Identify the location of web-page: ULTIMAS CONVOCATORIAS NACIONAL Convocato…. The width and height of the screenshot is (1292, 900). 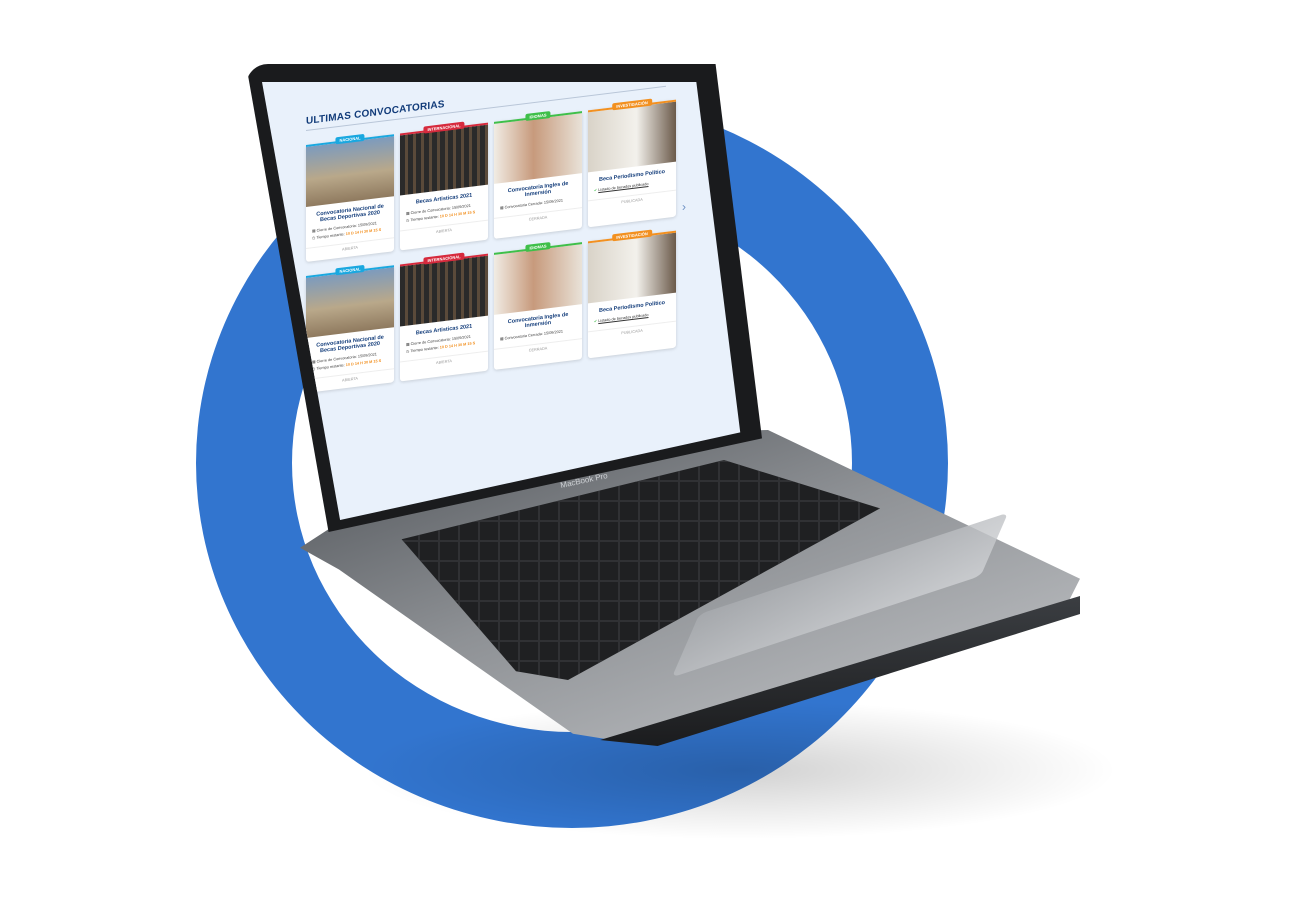
(499, 279).